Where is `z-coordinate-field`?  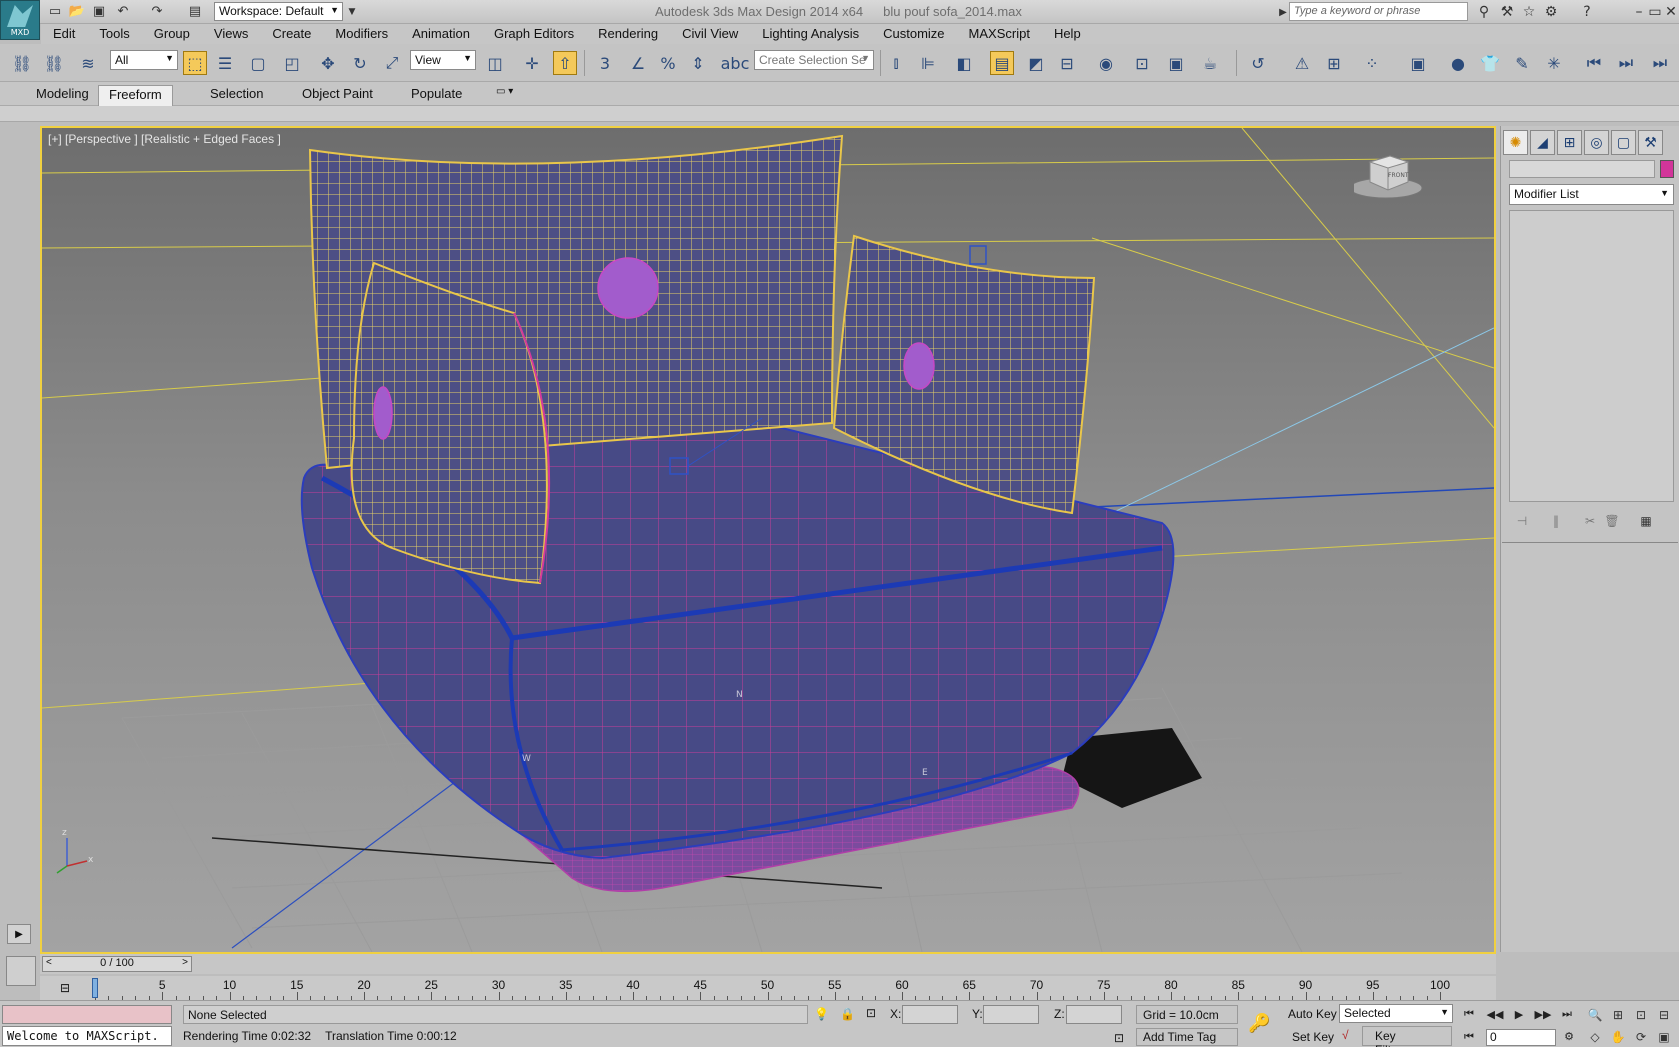
z-coordinate-field is located at coordinates (1094, 1014).